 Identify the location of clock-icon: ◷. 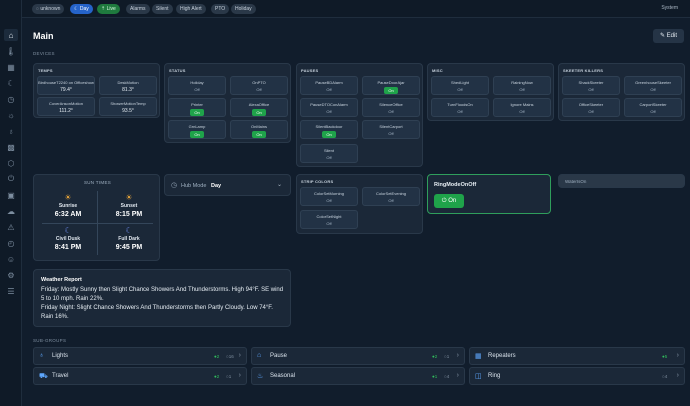
(11, 99).